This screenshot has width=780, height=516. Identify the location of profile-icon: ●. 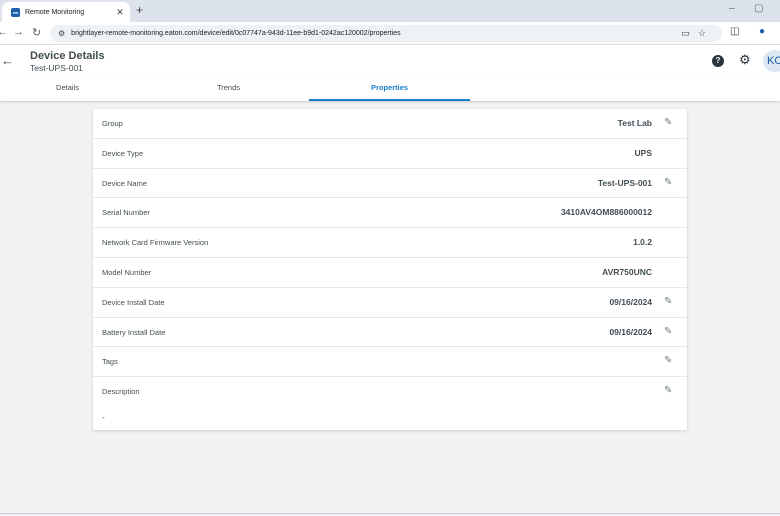
(762, 31).